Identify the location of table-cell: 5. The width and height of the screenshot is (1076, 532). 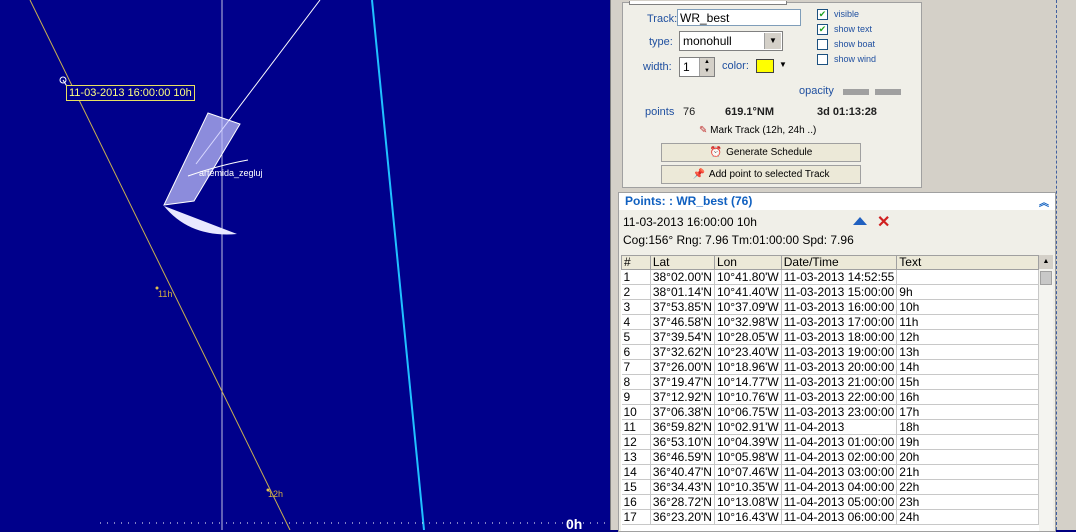
(636, 337).